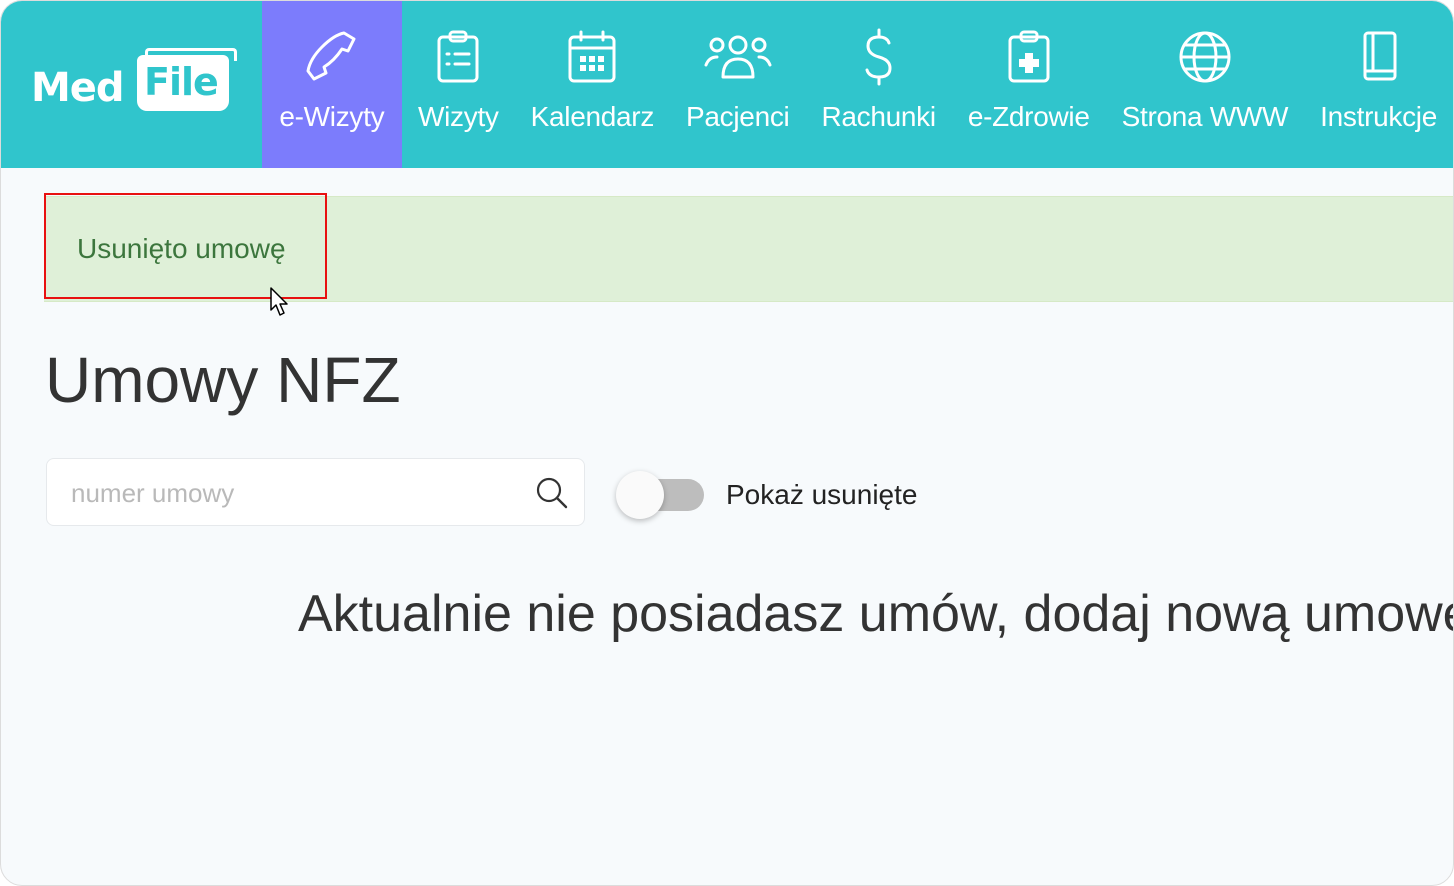 This screenshot has width=1454, height=886. I want to click on nav-item-pacjenci: Pacjenci, so click(737, 84).